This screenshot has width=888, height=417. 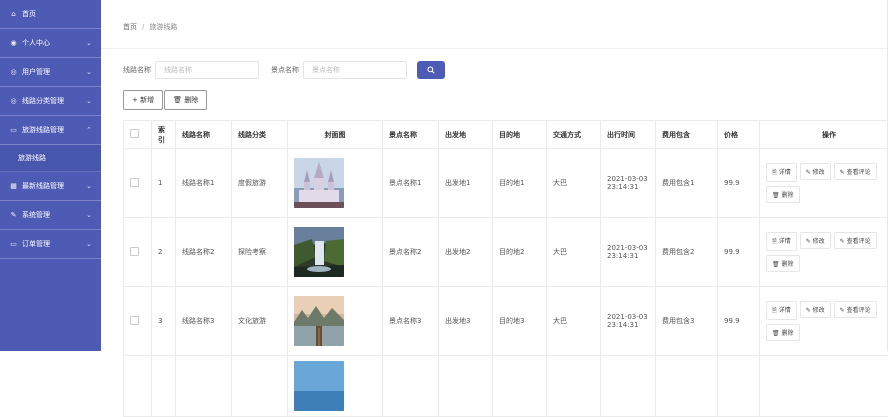 I want to click on route-icon: ▭, so click(x=13, y=130).